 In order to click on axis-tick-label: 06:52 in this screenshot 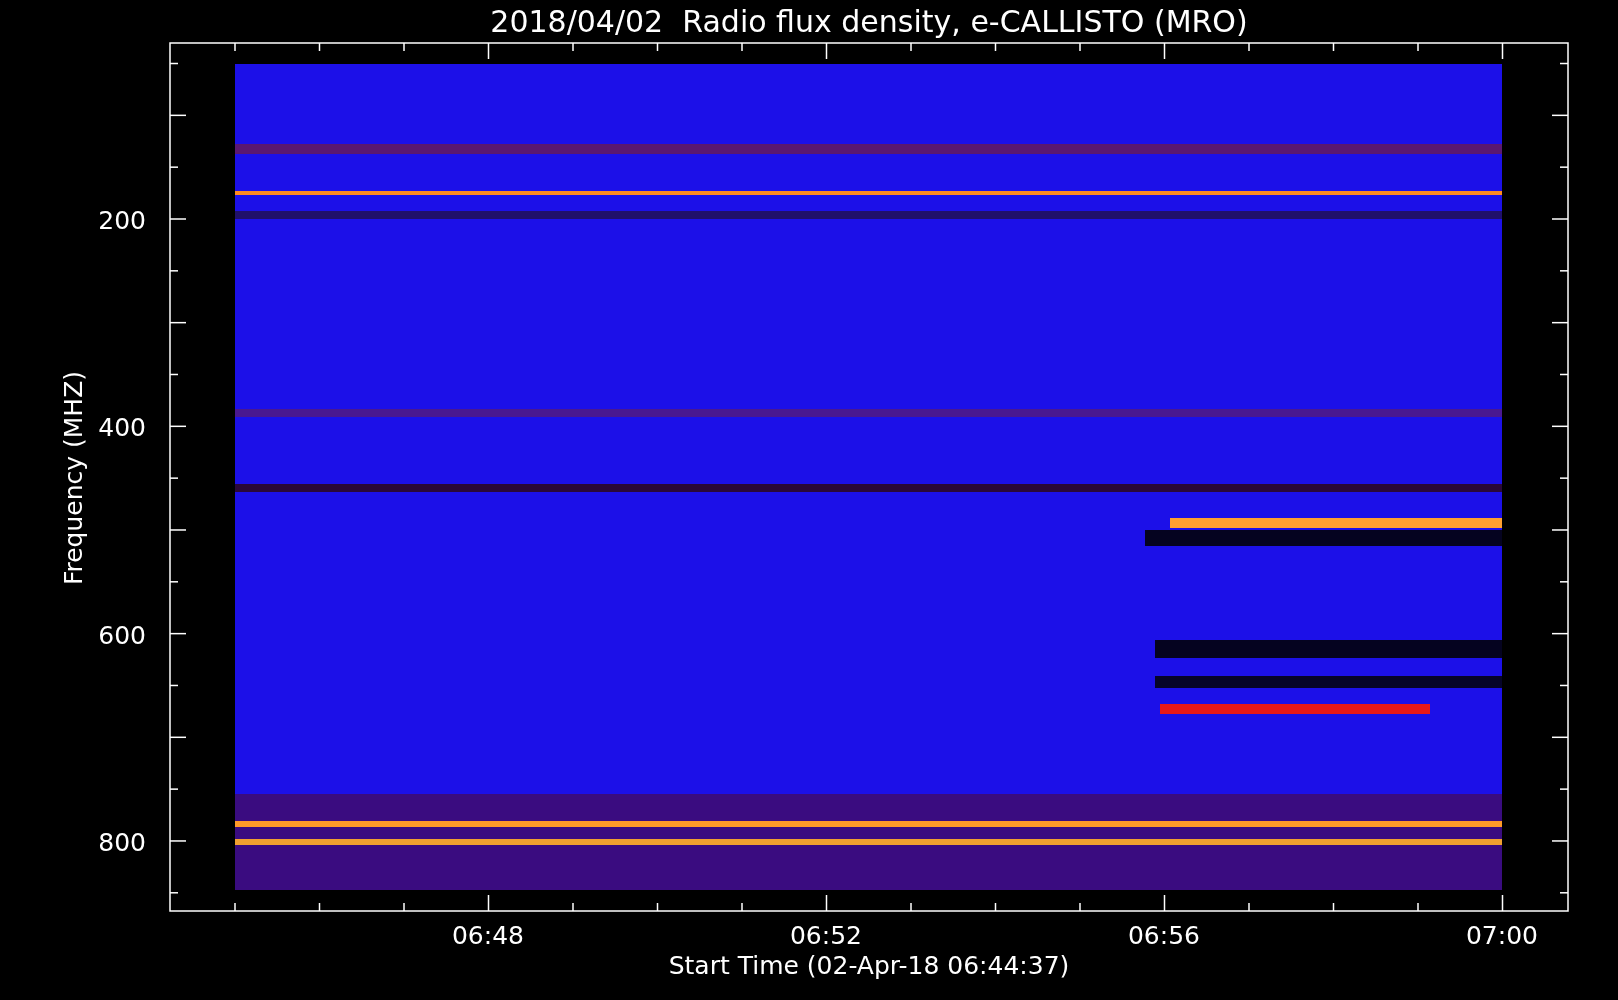, I will do `click(826, 935)`.